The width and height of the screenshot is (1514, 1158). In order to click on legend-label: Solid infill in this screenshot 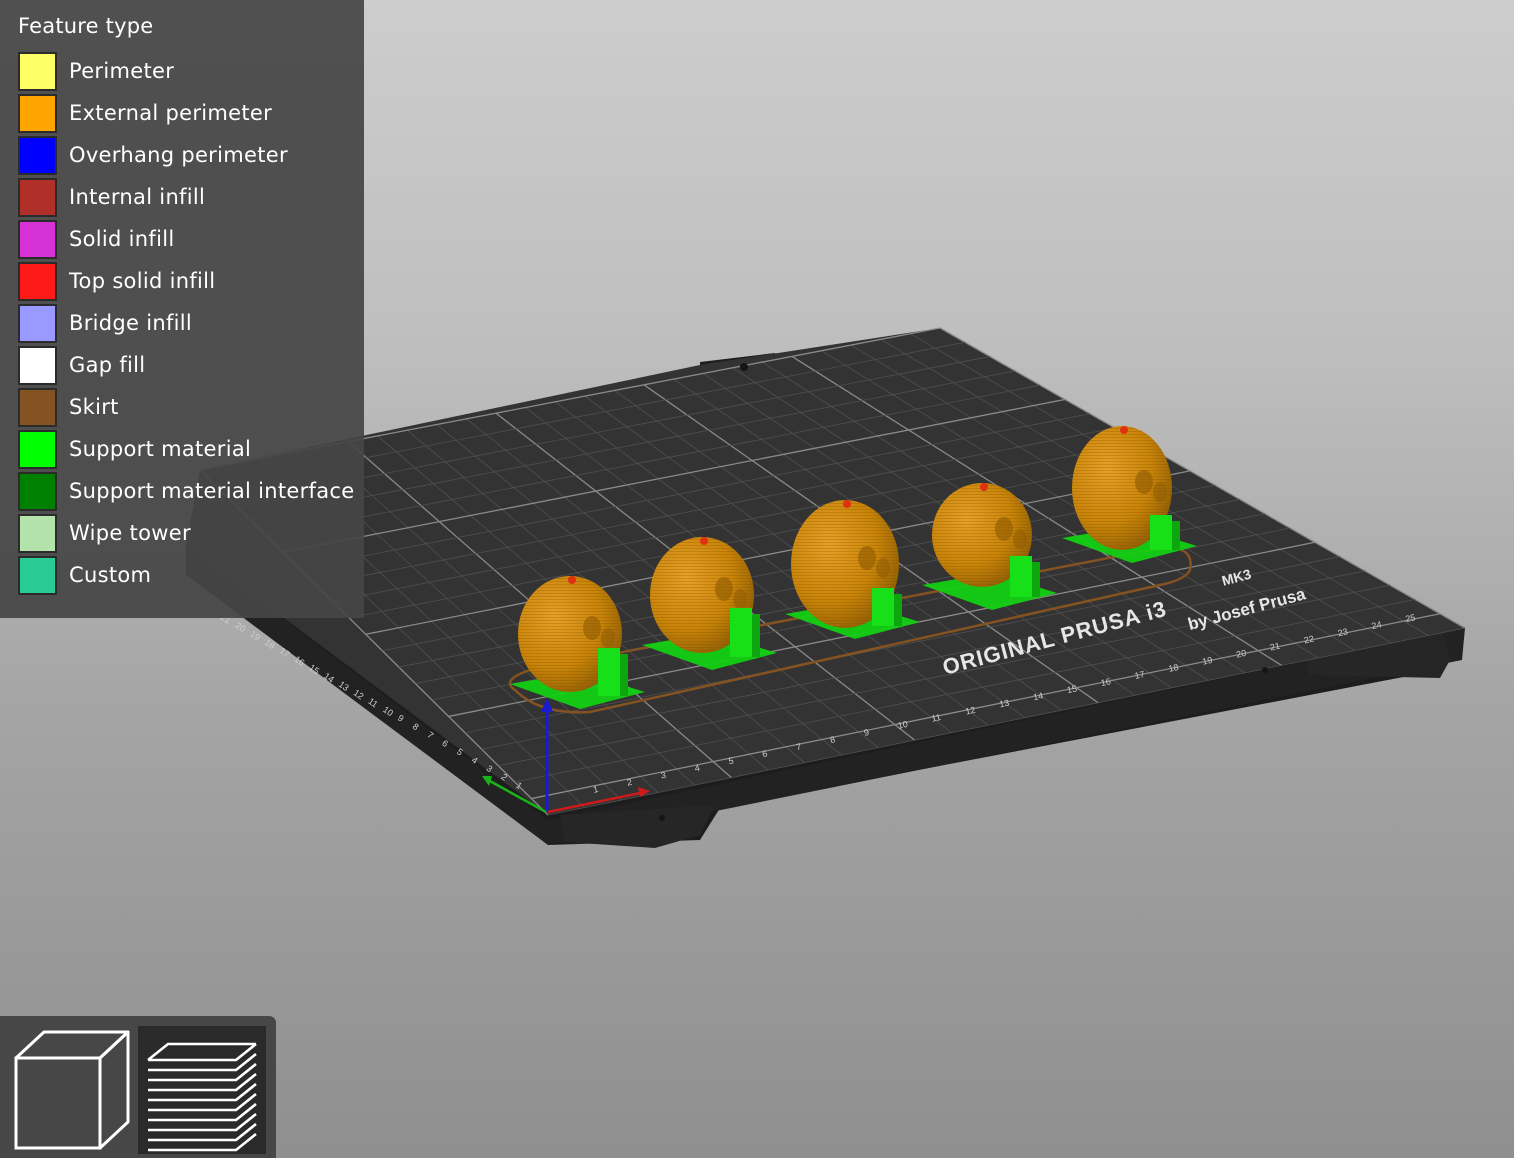, I will do `click(122, 239)`.